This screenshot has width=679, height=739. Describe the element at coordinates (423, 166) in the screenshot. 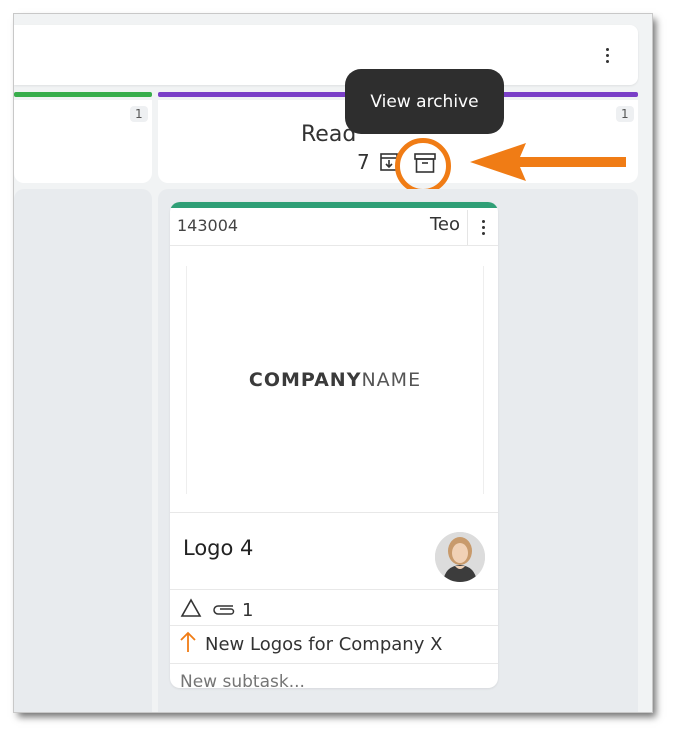

I see `highlight-ring` at that location.